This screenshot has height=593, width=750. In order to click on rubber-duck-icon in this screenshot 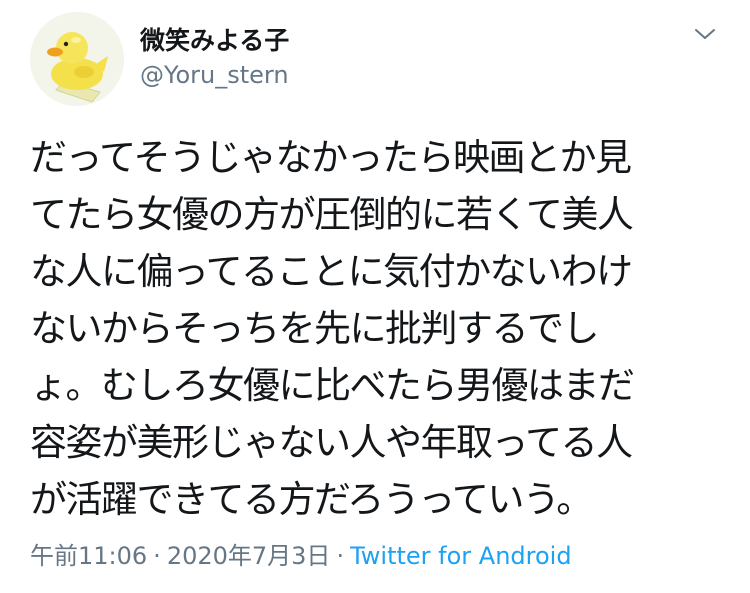, I will do `click(77, 59)`.